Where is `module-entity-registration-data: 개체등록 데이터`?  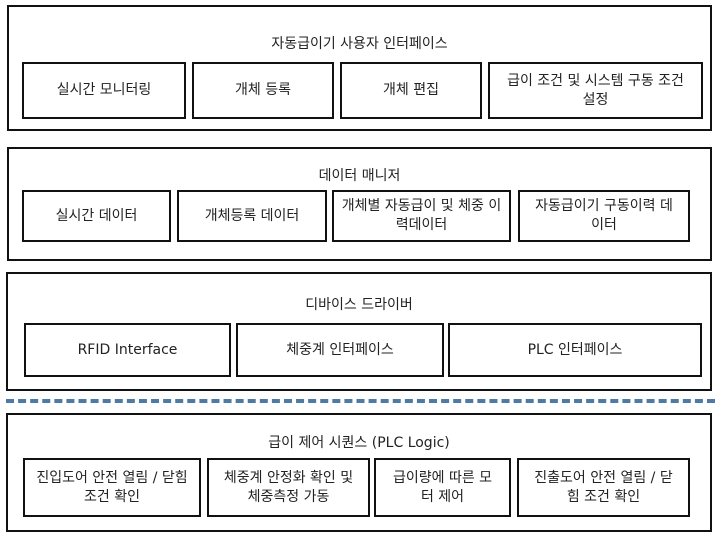 module-entity-registration-data: 개체등록 데이터 is located at coordinates (252, 216).